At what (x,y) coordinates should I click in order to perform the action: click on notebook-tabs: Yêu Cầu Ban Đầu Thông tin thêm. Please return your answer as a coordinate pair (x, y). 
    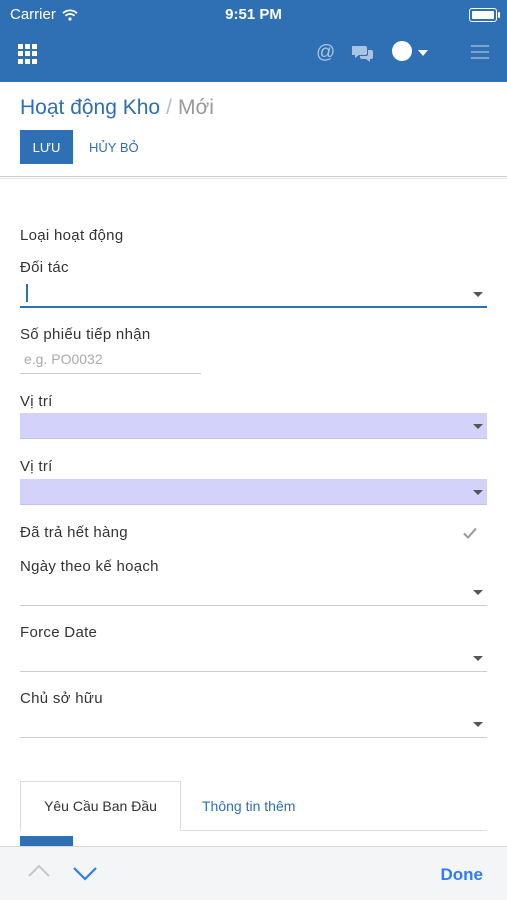
    Looking at the image, I should click on (253, 806).